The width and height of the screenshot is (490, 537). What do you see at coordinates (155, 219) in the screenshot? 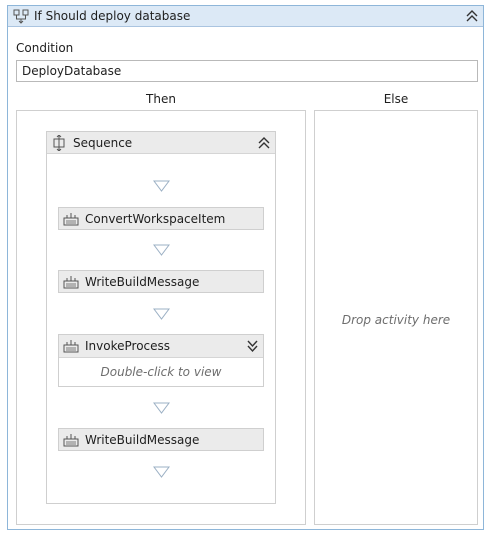
I see `activity-label: ConvertWorkspaceItem` at bounding box center [155, 219].